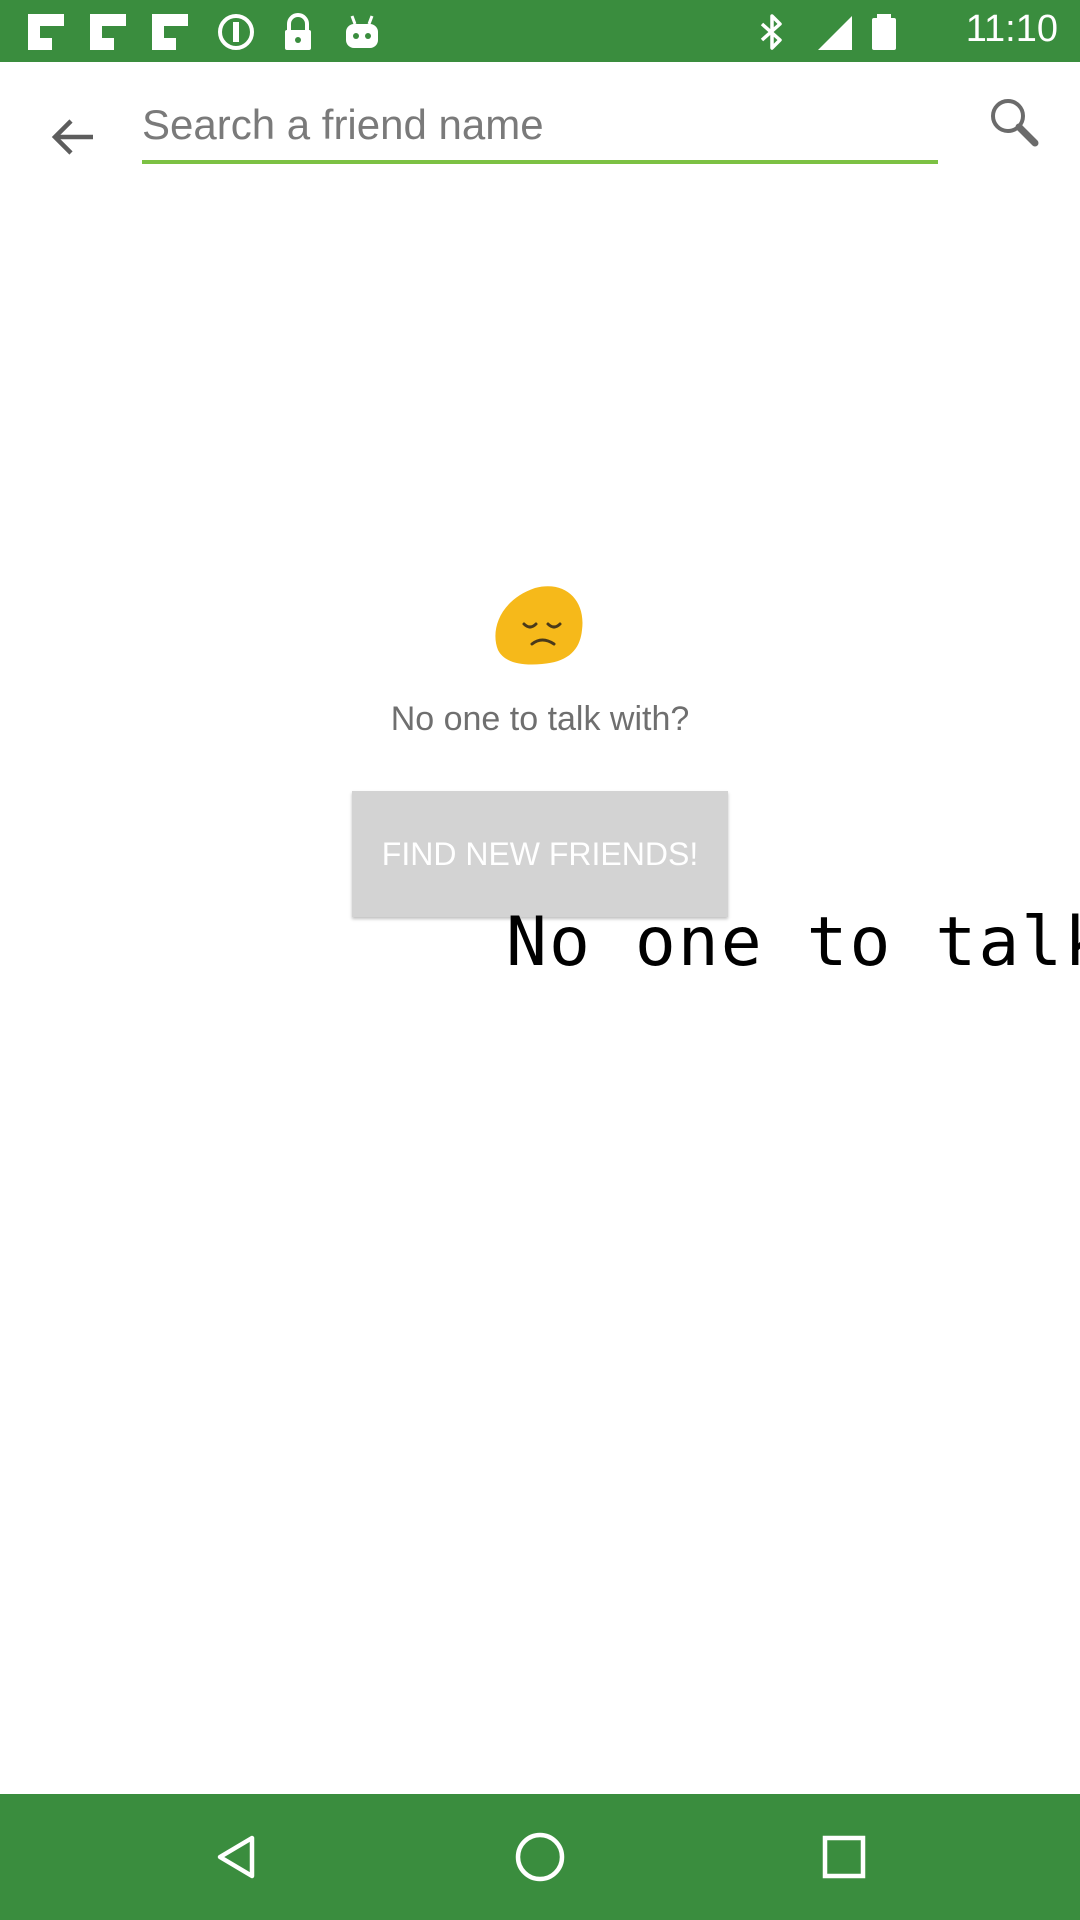  I want to click on empty-state-message: No one to talk with?, so click(540, 719).